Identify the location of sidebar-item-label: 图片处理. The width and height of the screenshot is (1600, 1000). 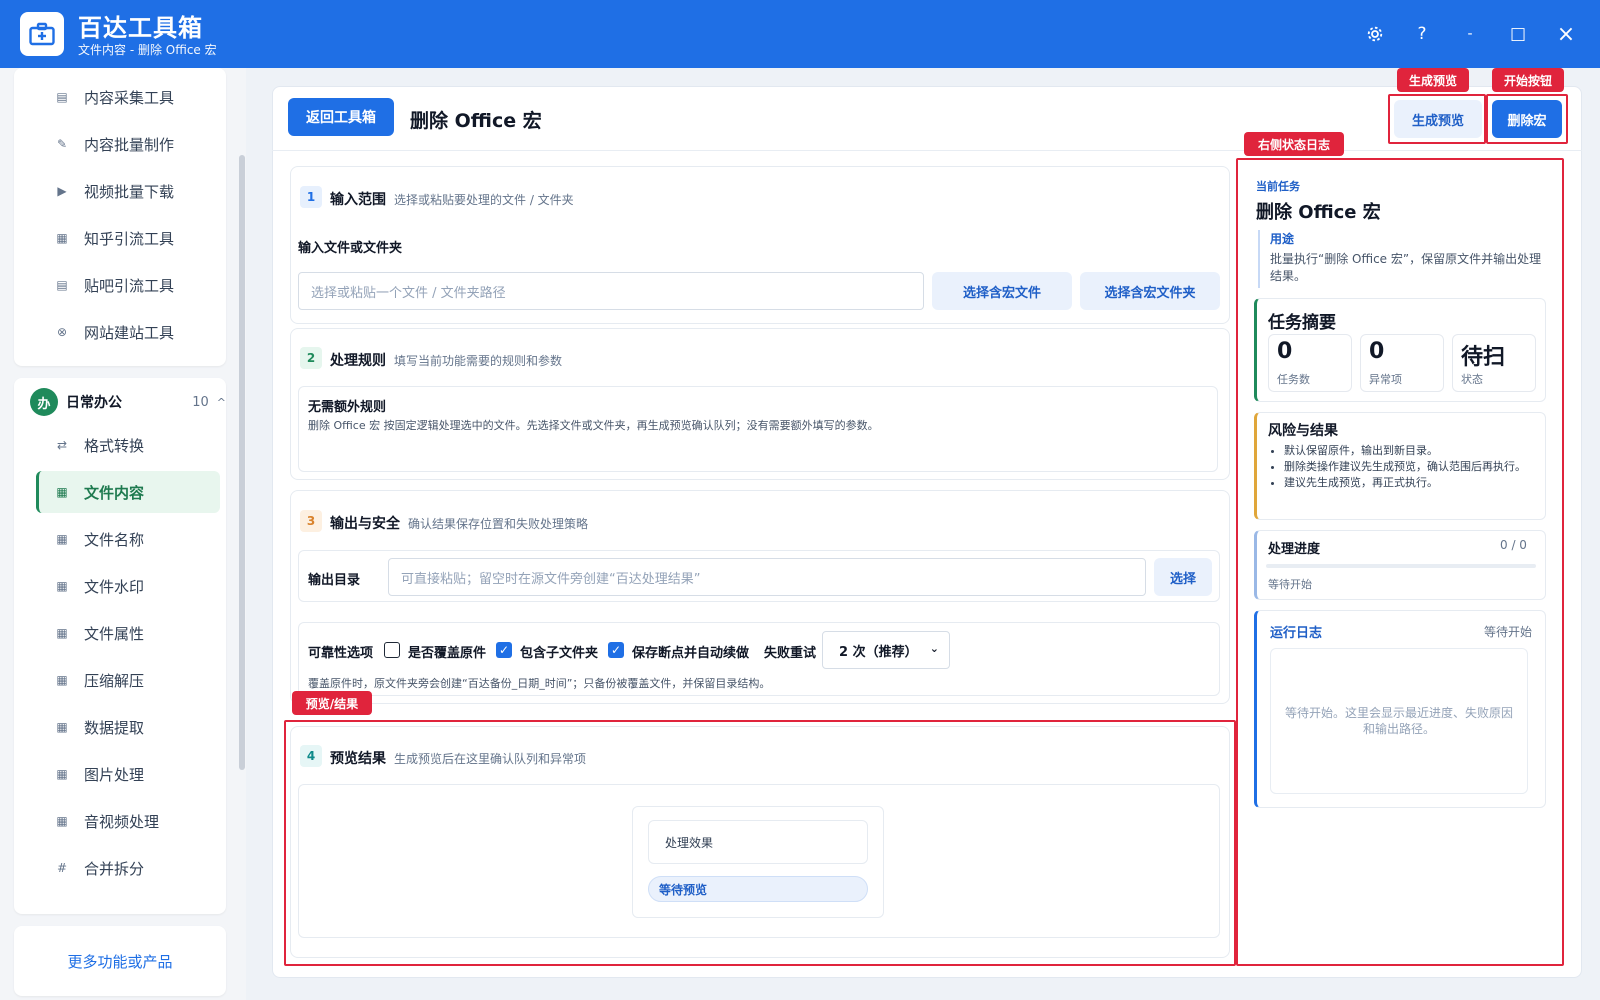
(114, 774).